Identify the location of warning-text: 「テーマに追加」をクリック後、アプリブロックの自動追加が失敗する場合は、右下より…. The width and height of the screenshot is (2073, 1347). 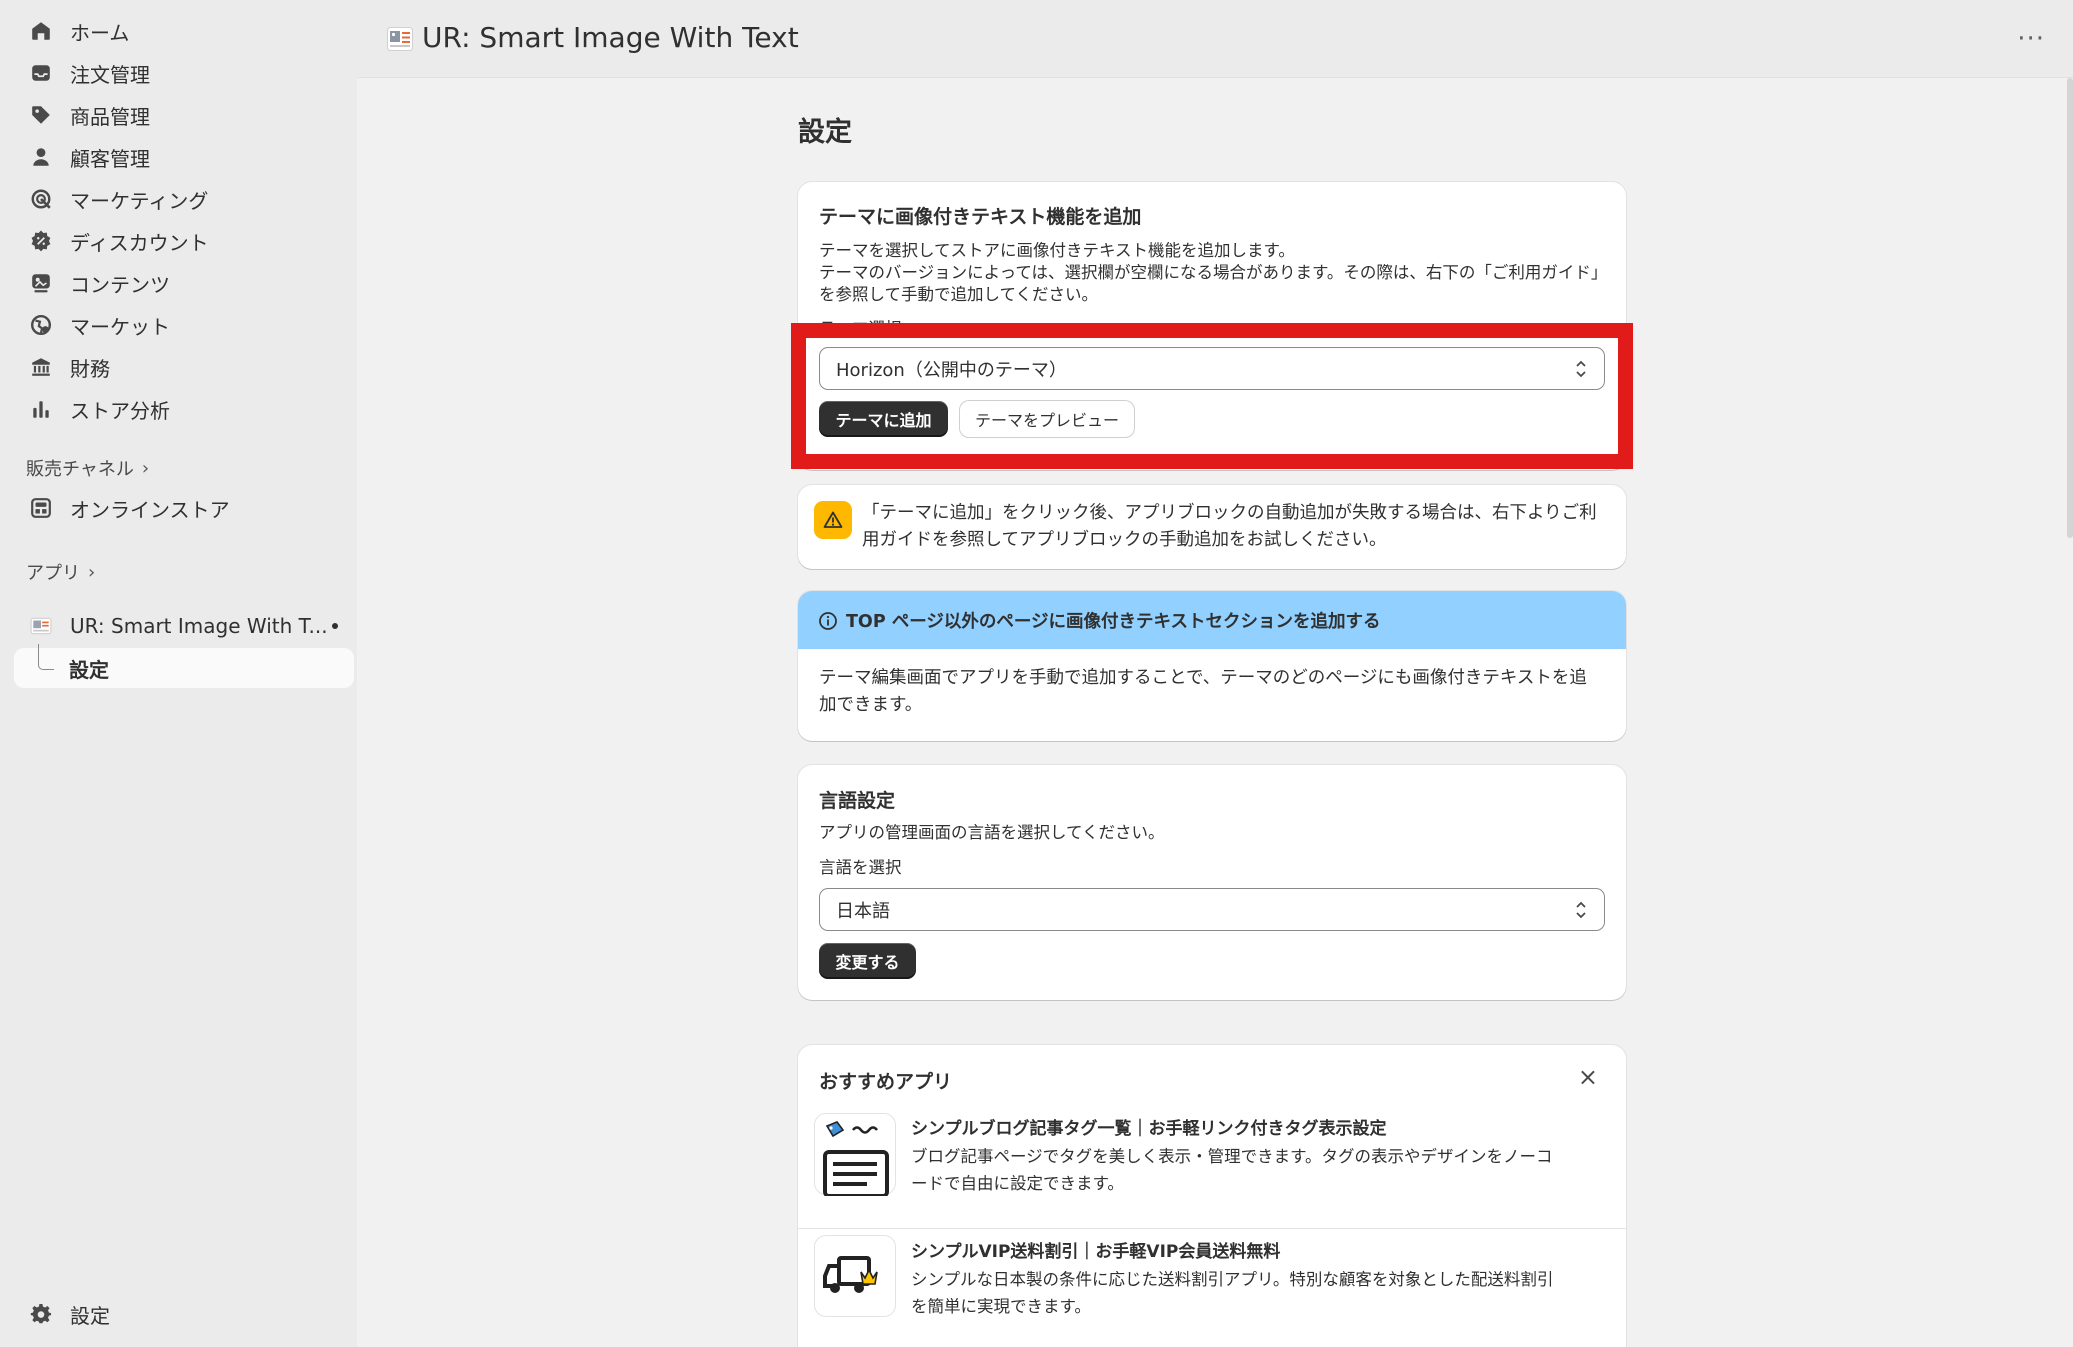
(1229, 527).